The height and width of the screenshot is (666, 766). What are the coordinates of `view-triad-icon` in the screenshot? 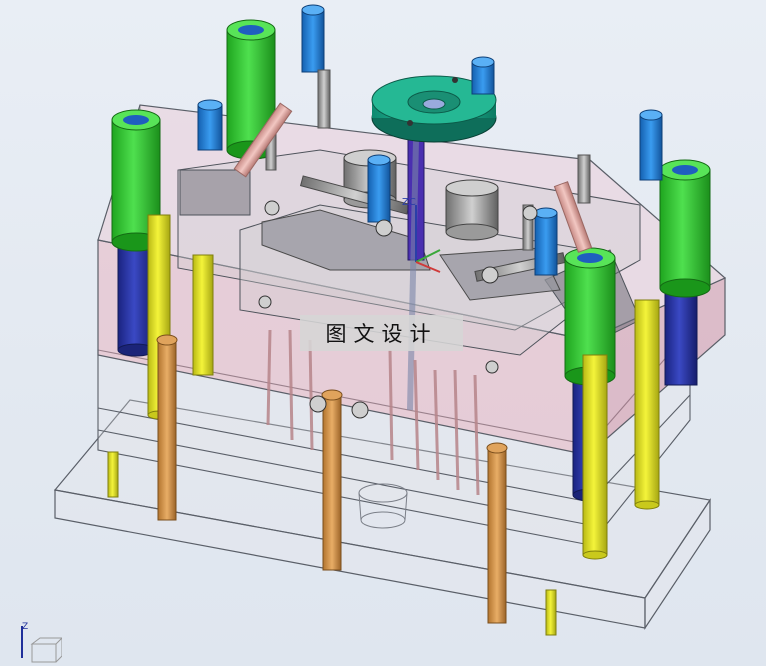 It's located at (37, 642).